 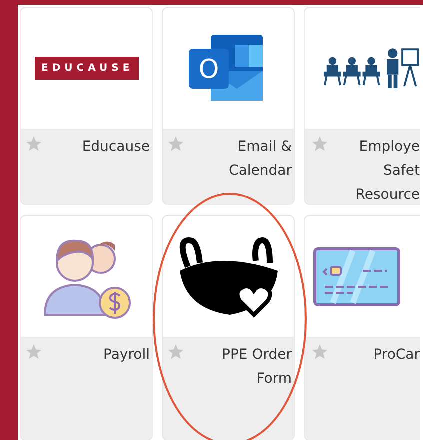 I want to click on tile-label: PPE Order Form, so click(x=257, y=367).